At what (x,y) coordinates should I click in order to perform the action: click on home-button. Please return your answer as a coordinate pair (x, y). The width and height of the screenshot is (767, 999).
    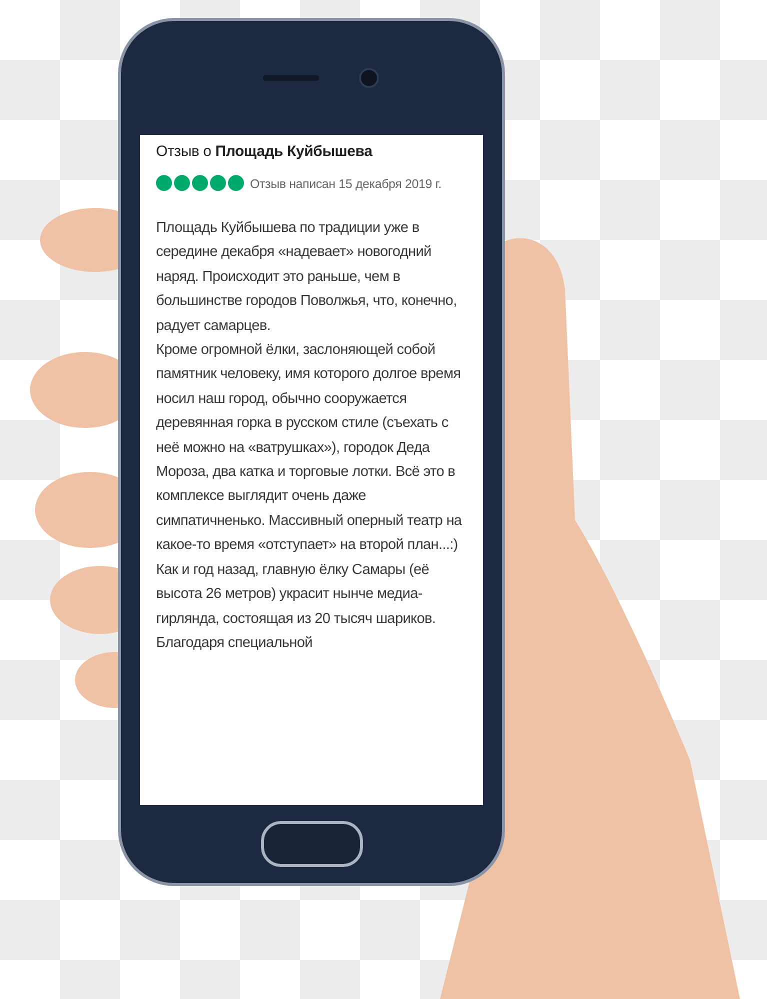
    Looking at the image, I should click on (311, 844).